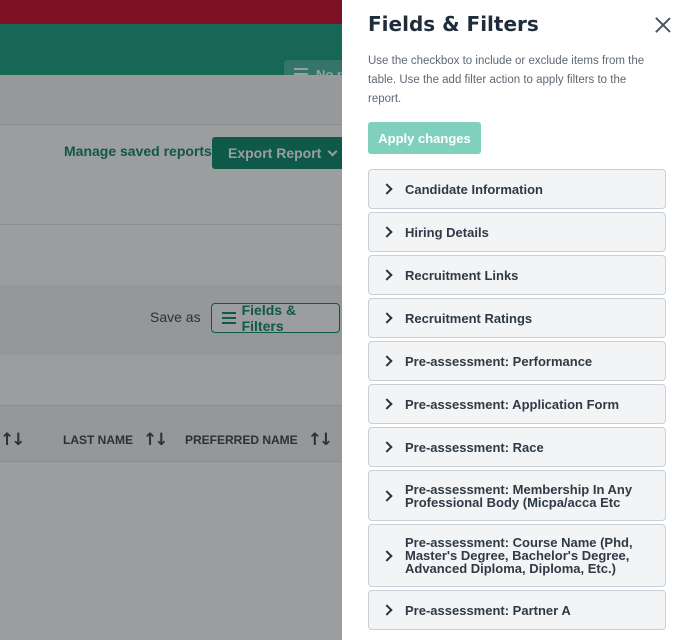 The image size is (688, 640). What do you see at coordinates (453, 24) in the screenshot?
I see `drawer-title: Fields & Filters` at bounding box center [453, 24].